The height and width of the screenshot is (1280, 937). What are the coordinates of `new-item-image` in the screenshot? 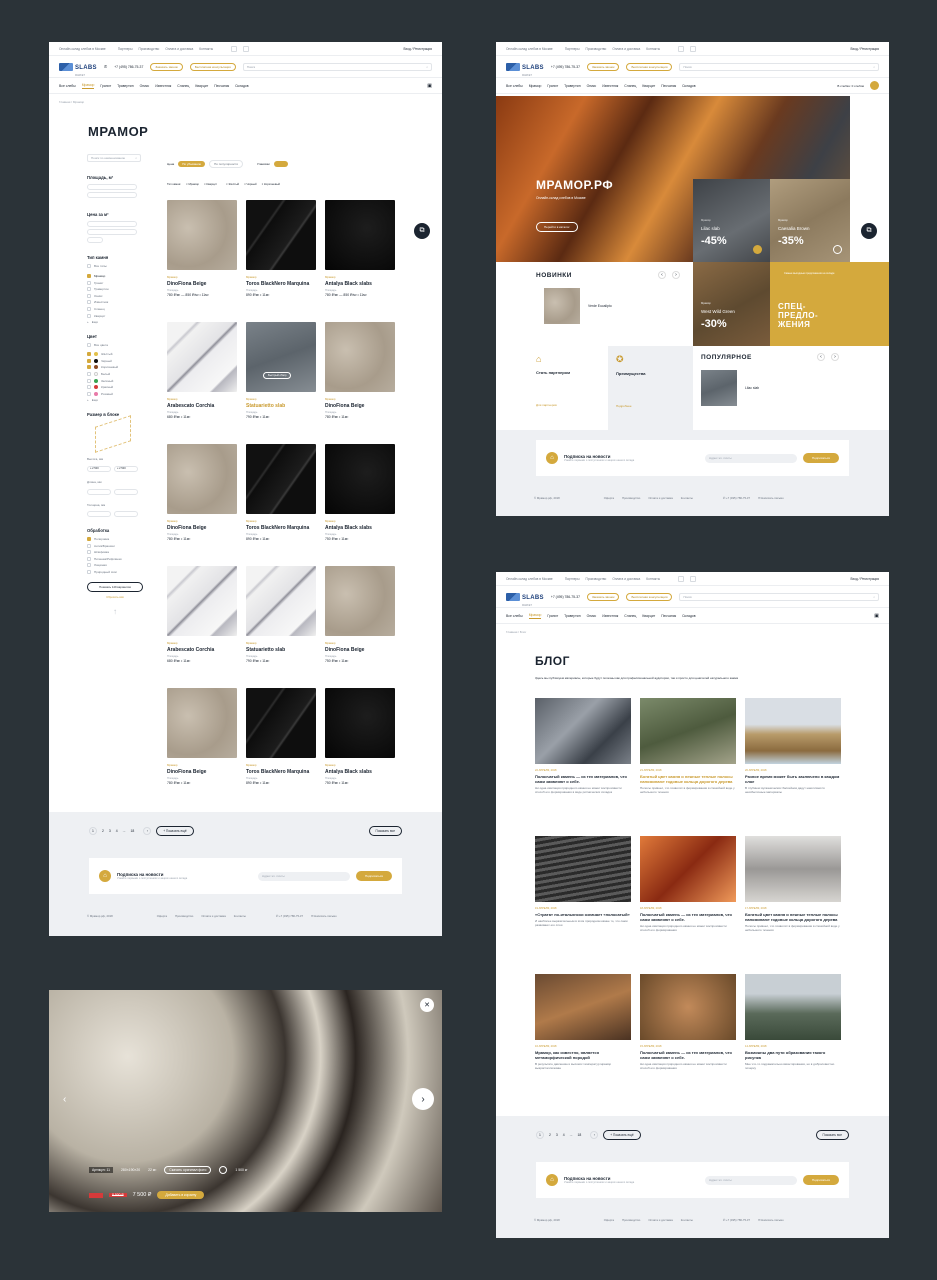 It's located at (562, 306).